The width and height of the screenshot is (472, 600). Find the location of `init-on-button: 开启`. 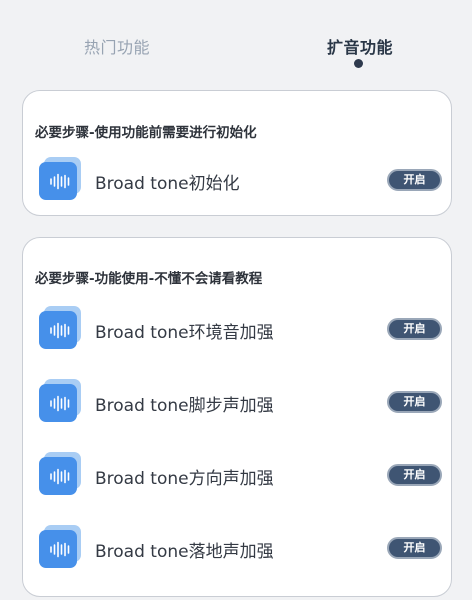

init-on-button: 开启 is located at coordinates (414, 180).